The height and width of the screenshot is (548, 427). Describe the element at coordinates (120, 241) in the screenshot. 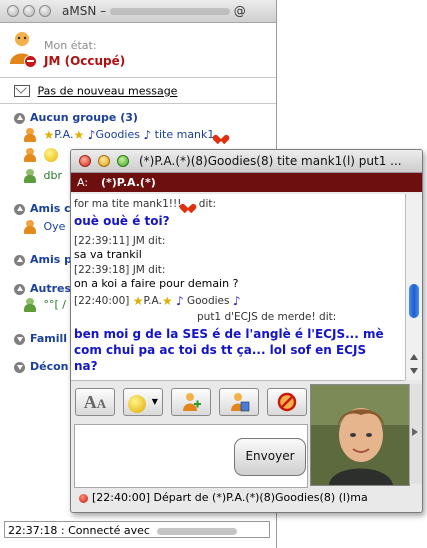

I see `message-header: [22:39:11] JM dit:` at that location.